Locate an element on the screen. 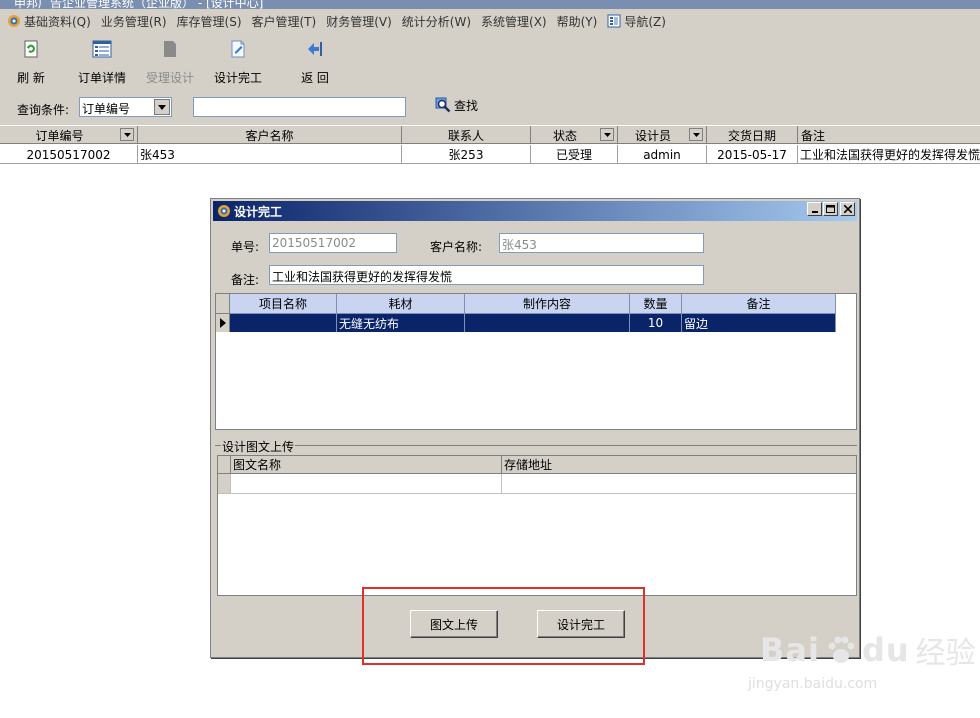 Image resolution: width=980 pixels, height=718 pixels. accept-design-button: 受理设计 is located at coordinates (170, 63).